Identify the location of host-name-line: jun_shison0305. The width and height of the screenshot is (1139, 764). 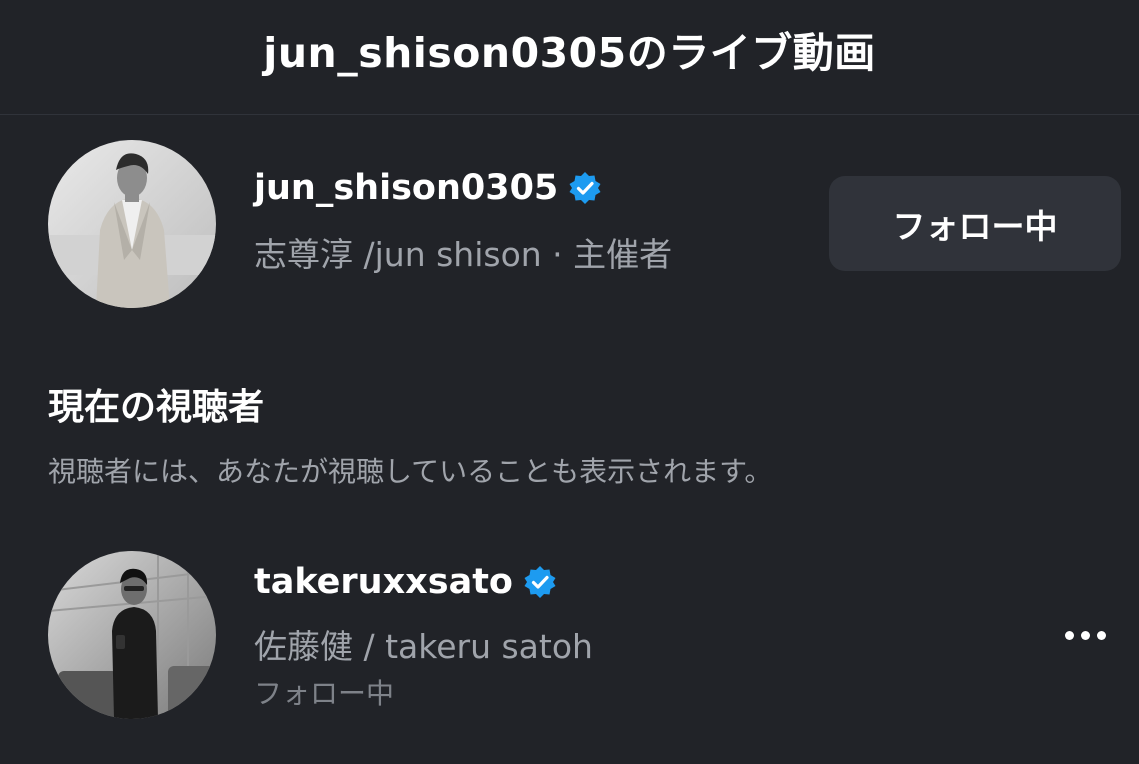
(428, 188).